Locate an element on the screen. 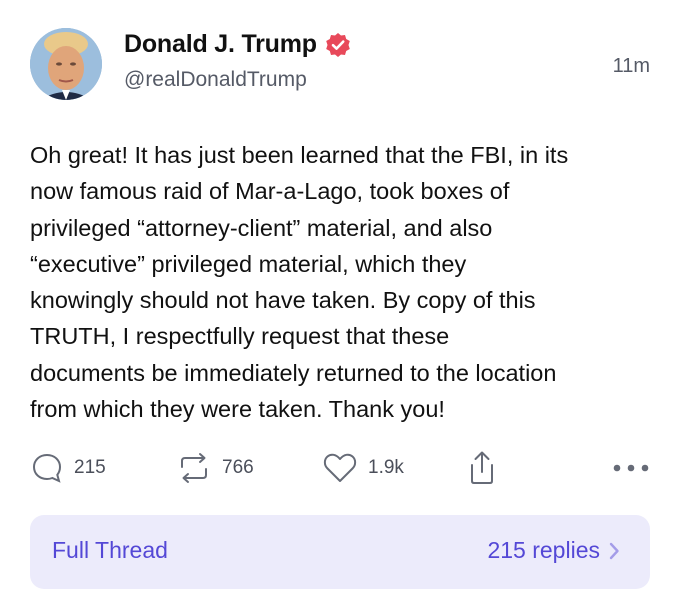 This screenshot has height=589, width=680. avatar-image is located at coordinates (66, 64).